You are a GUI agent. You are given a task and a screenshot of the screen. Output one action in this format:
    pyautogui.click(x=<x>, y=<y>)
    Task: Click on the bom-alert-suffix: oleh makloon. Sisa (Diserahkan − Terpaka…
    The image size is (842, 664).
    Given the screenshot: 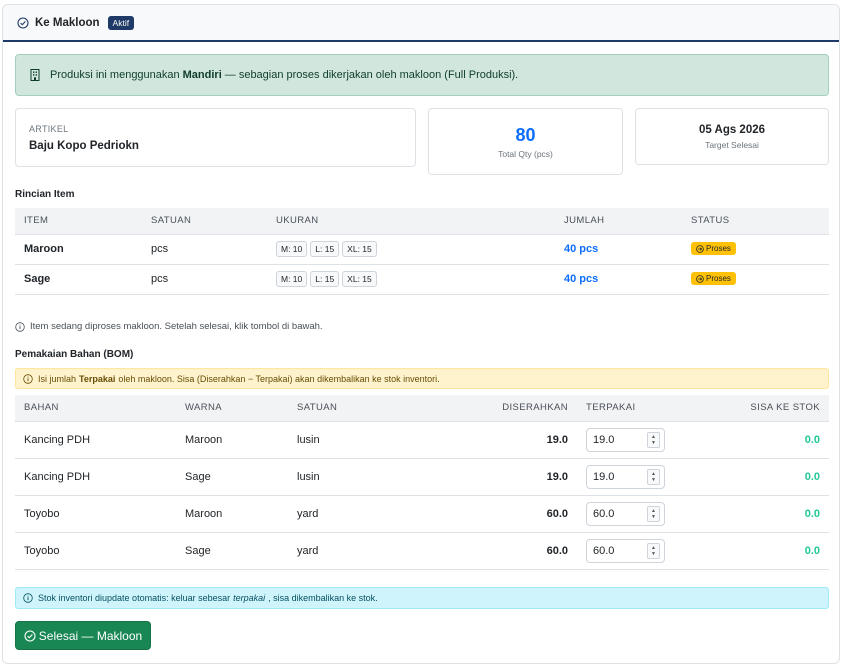 What is the action you would take?
    pyautogui.click(x=279, y=378)
    